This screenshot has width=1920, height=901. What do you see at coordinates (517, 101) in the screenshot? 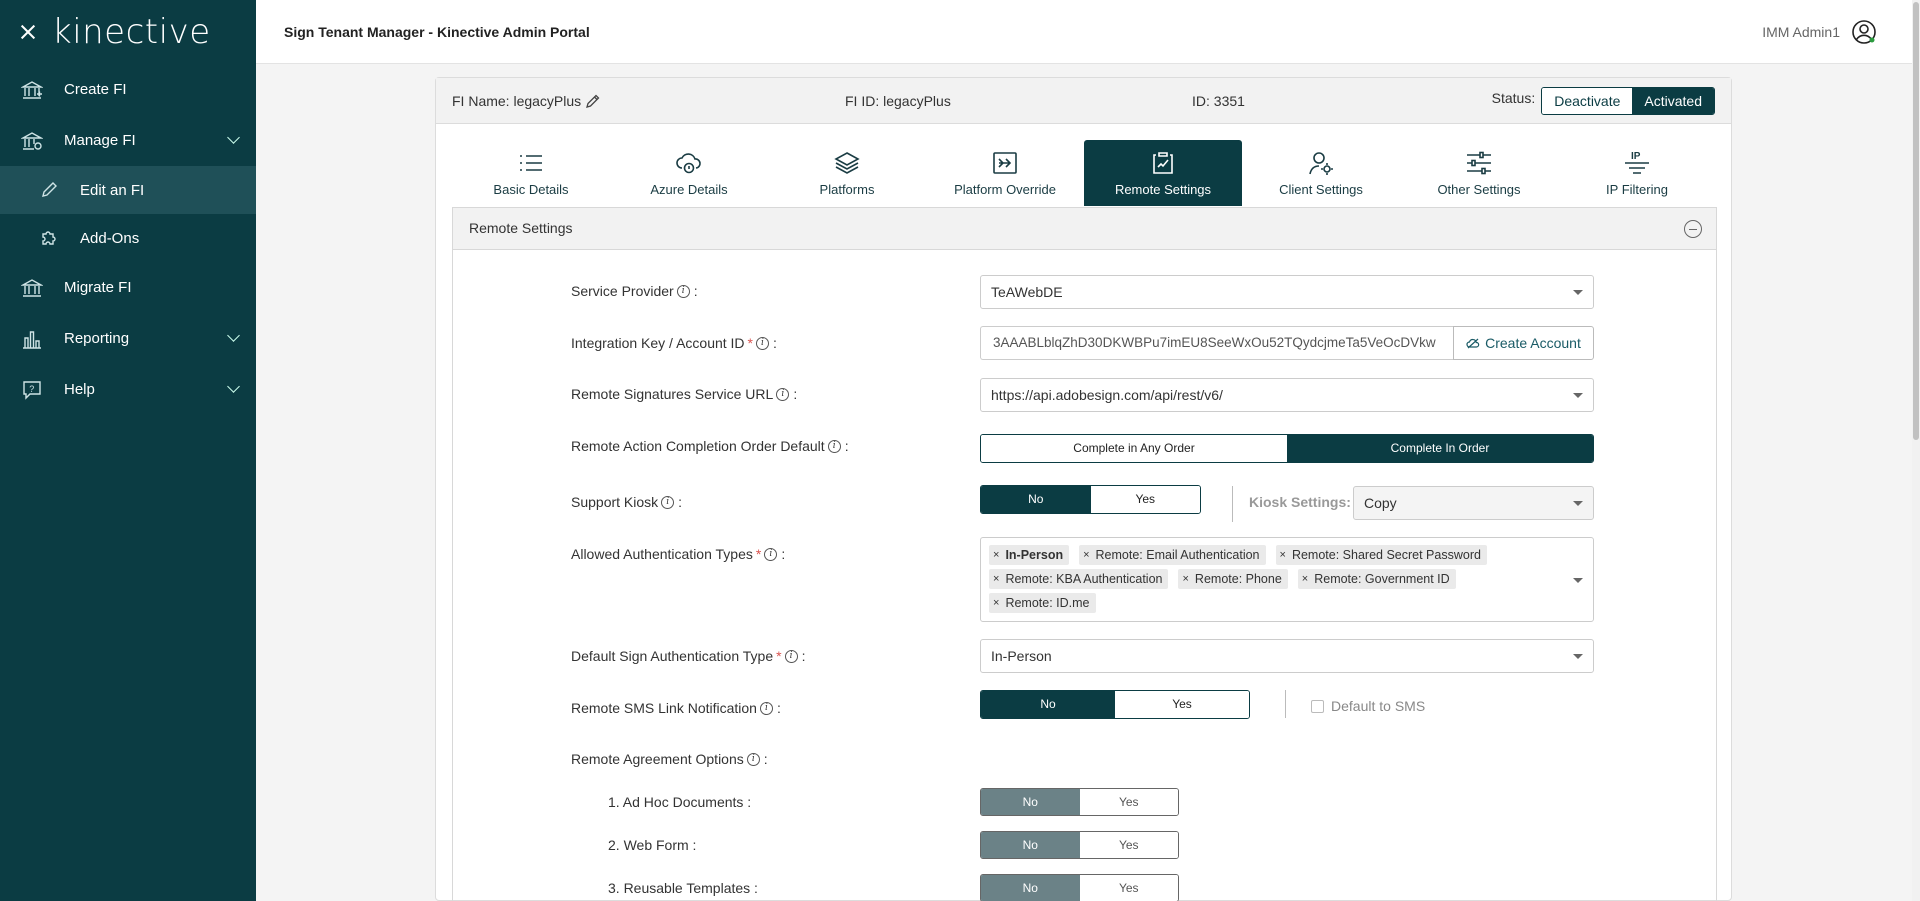
I see `fi-name-text: FI Name: legacyPlus` at bounding box center [517, 101].